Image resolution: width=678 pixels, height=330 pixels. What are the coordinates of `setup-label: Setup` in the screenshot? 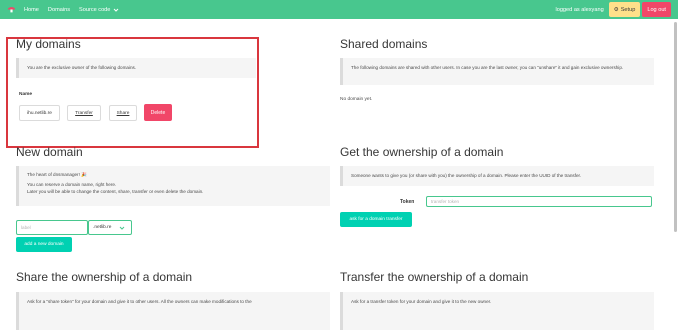 It's located at (628, 9).